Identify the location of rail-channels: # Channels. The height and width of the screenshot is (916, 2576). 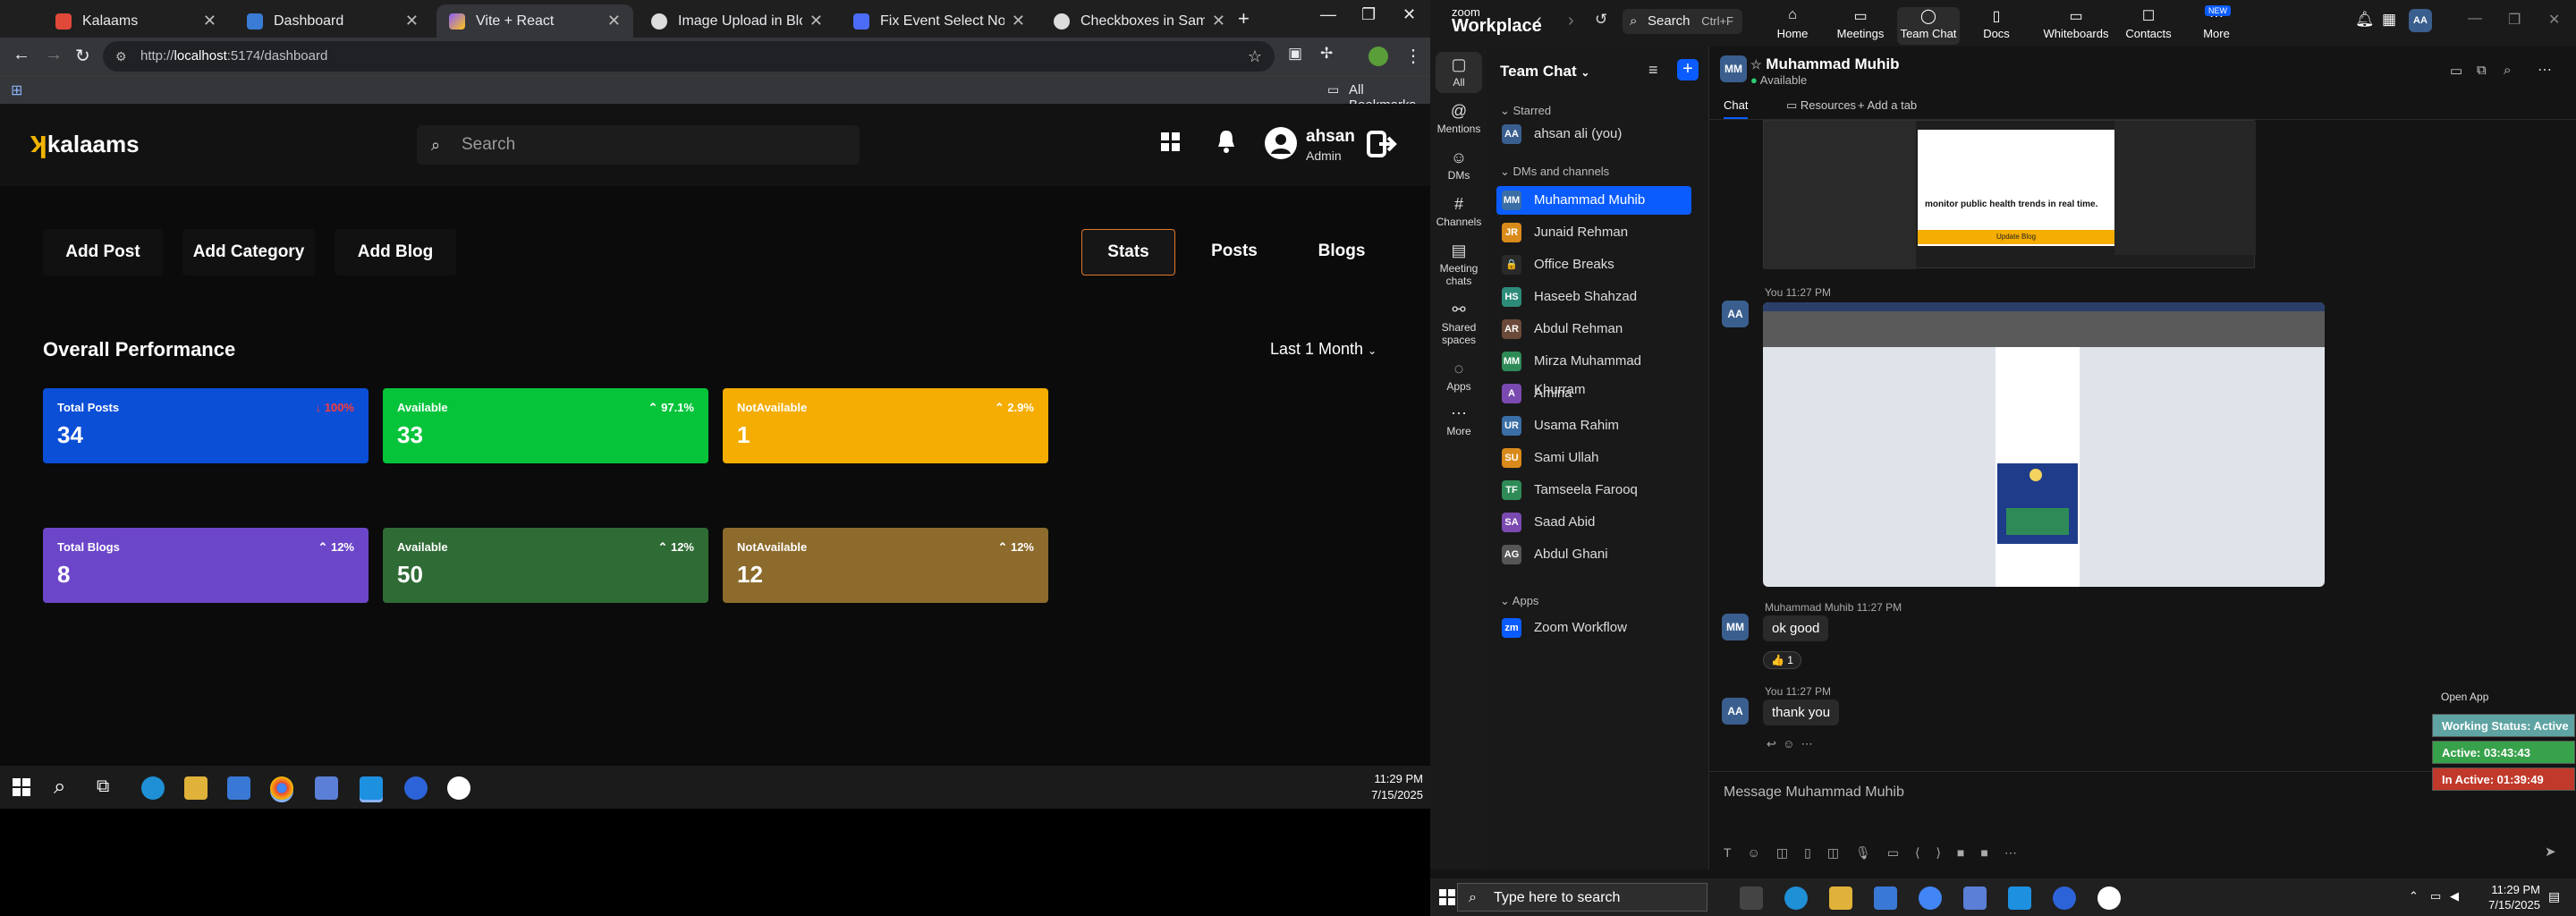
(1458, 211).